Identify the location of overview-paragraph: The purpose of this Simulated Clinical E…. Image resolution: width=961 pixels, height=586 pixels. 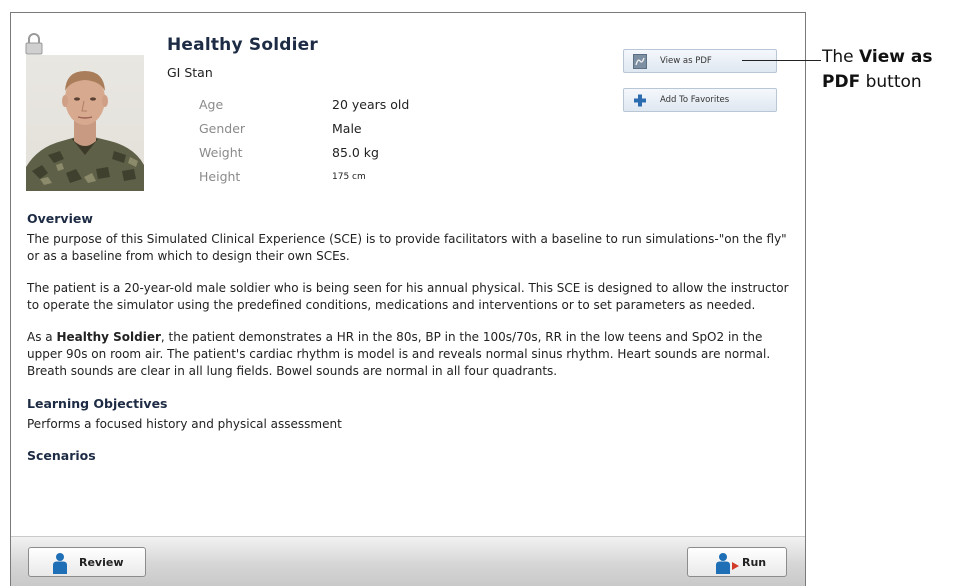
(407, 247).